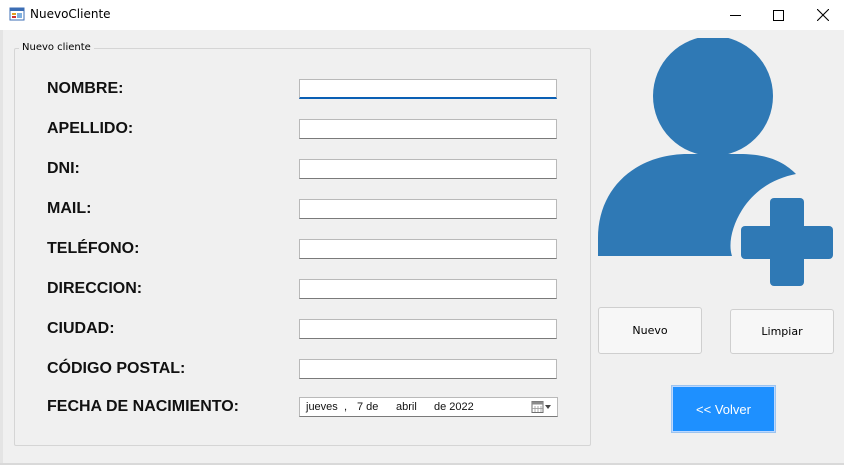 The height and width of the screenshot is (465, 844). I want to click on dni-input, so click(428, 169).